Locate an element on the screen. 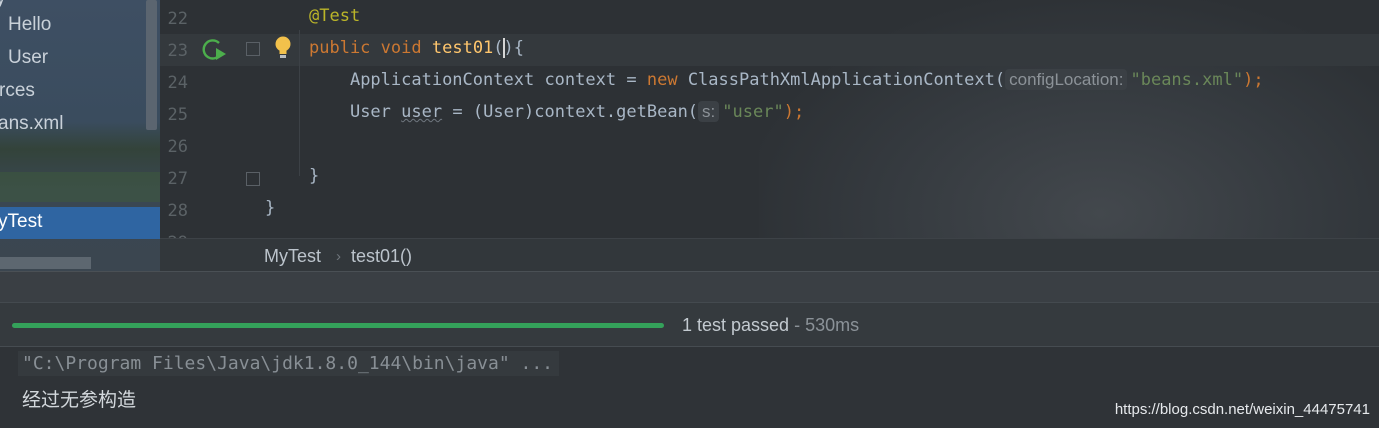  watermark: https://blog.csdn.net/weixin_44475741 is located at coordinates (1242, 409).